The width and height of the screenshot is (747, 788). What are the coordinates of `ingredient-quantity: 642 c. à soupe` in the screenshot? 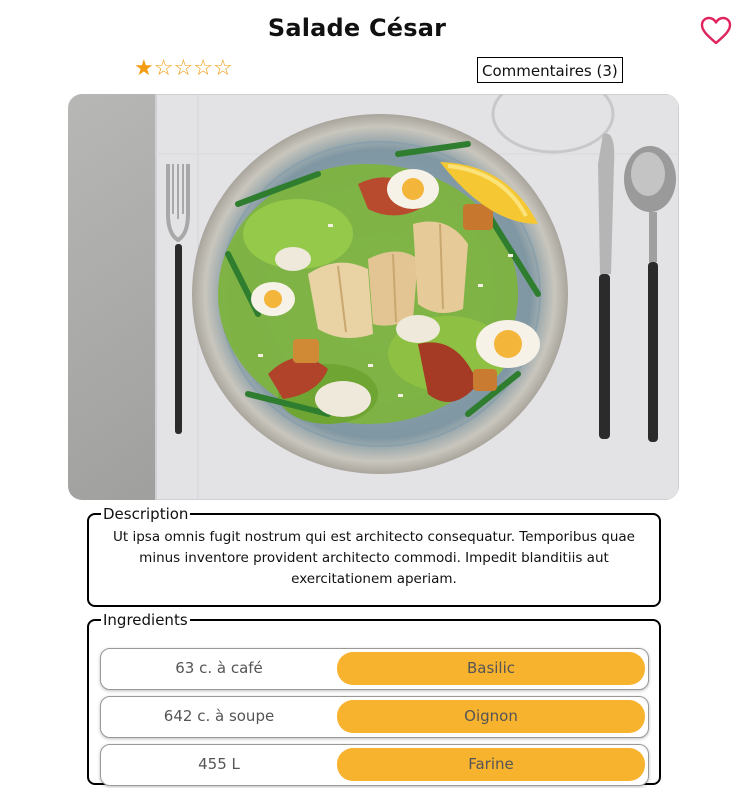 It's located at (219, 716).